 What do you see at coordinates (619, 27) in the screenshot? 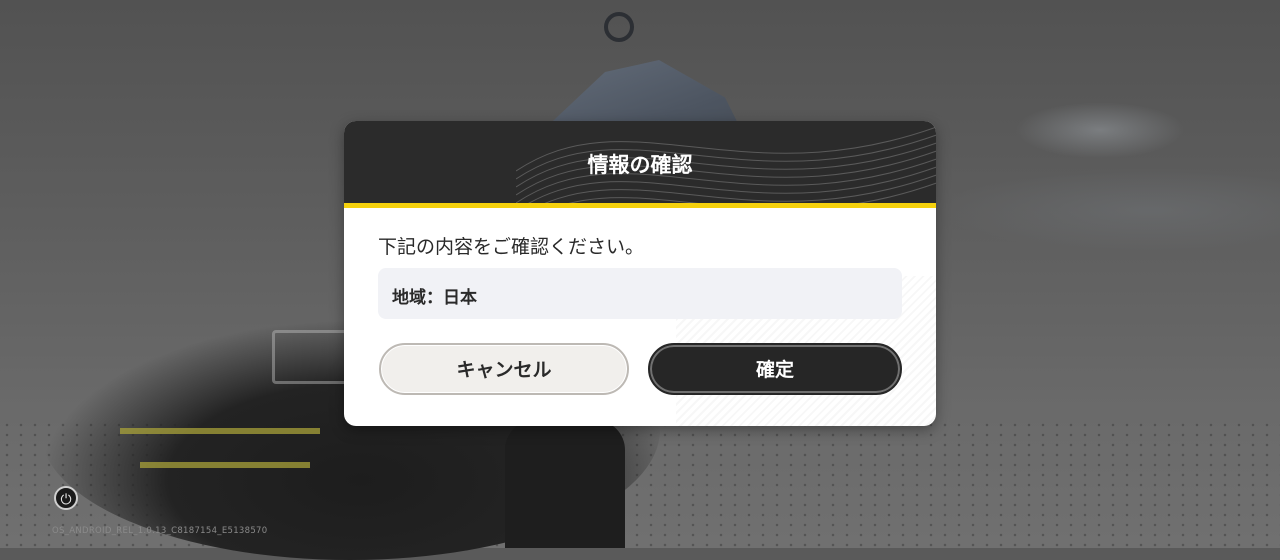
I see `character-hat-loop` at bounding box center [619, 27].